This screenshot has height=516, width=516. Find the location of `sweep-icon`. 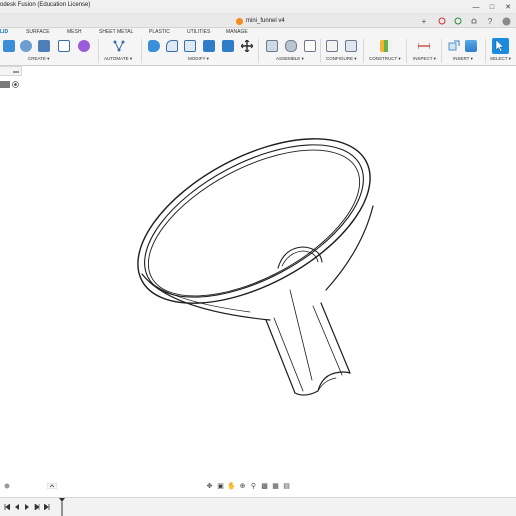

sweep-icon is located at coordinates (64, 46).